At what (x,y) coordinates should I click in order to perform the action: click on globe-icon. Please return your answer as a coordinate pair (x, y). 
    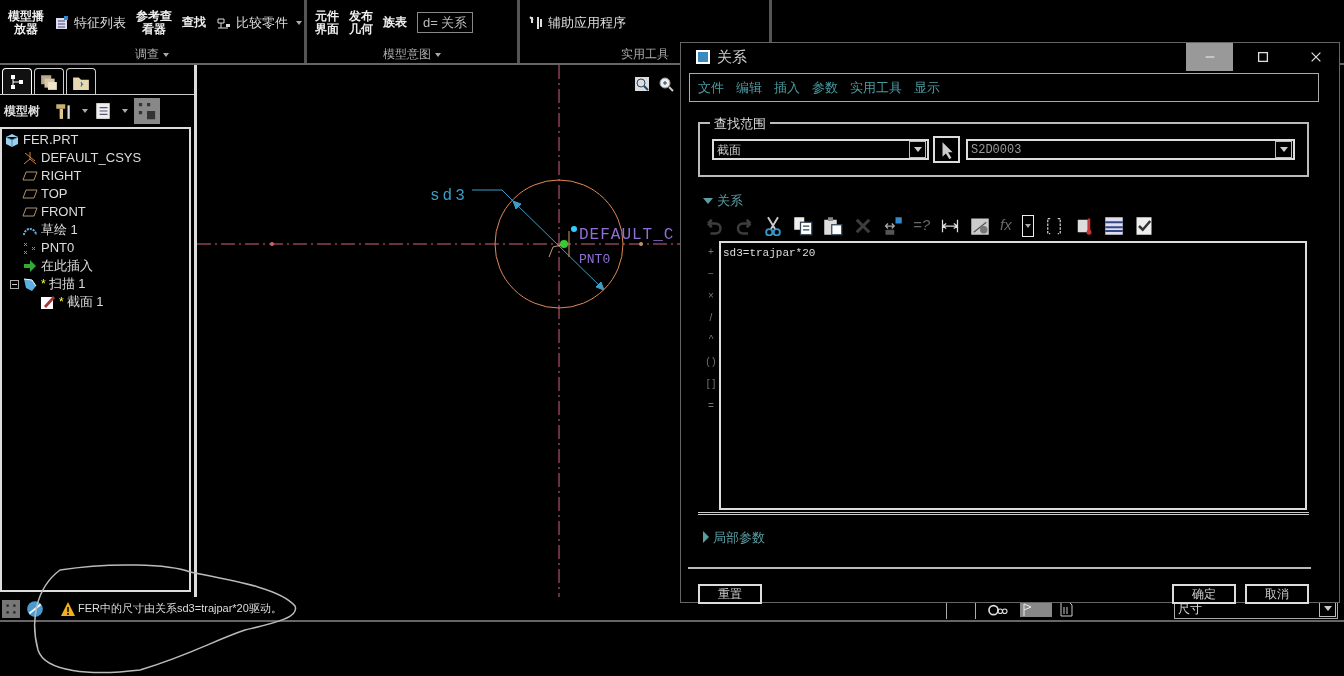
    Looking at the image, I should click on (35, 608).